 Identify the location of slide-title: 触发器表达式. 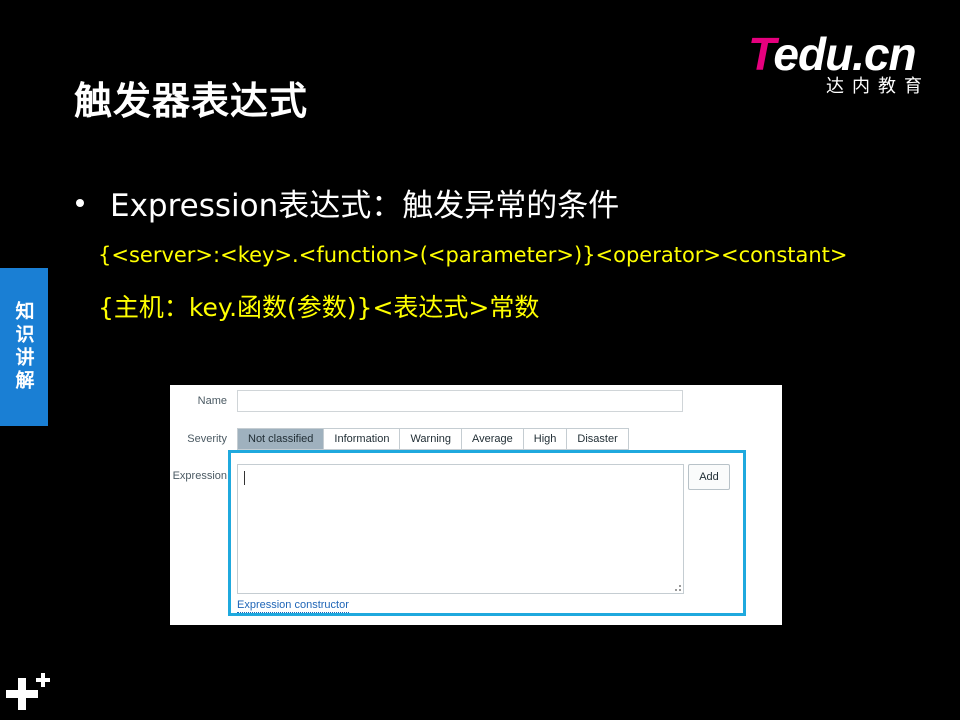
(191, 101).